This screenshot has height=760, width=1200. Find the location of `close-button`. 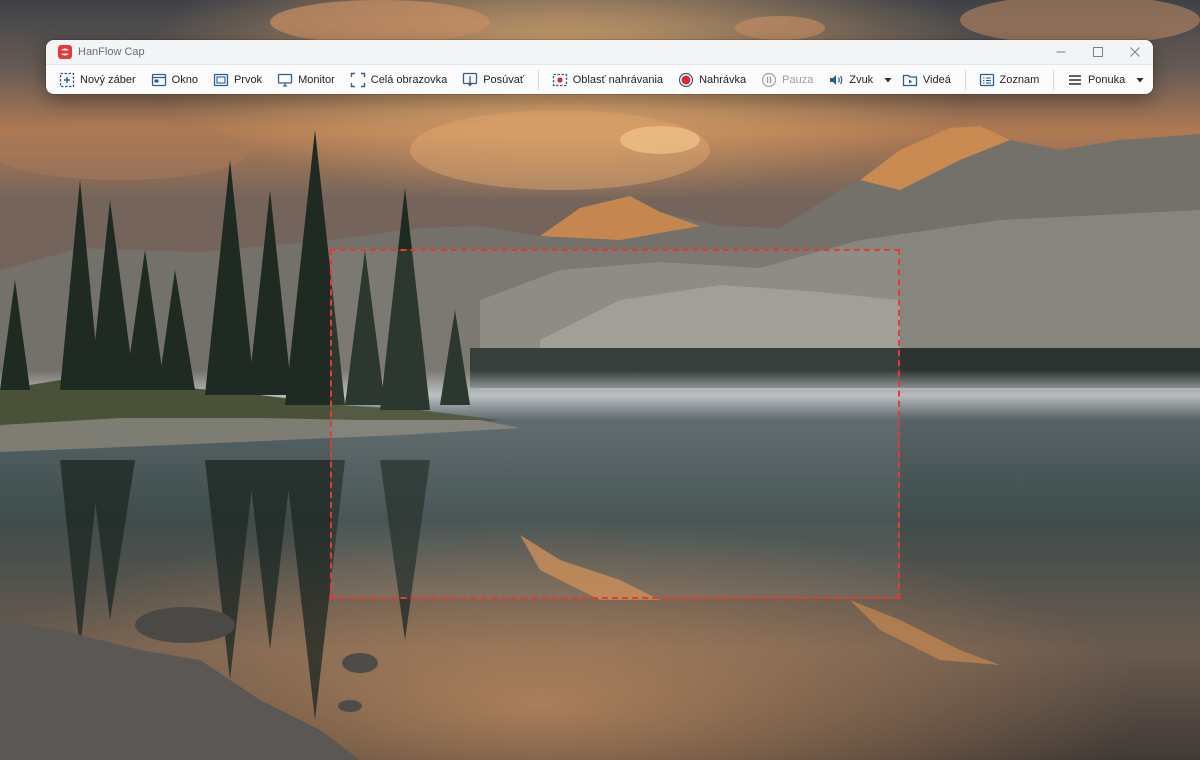

close-button is located at coordinates (1134, 52).